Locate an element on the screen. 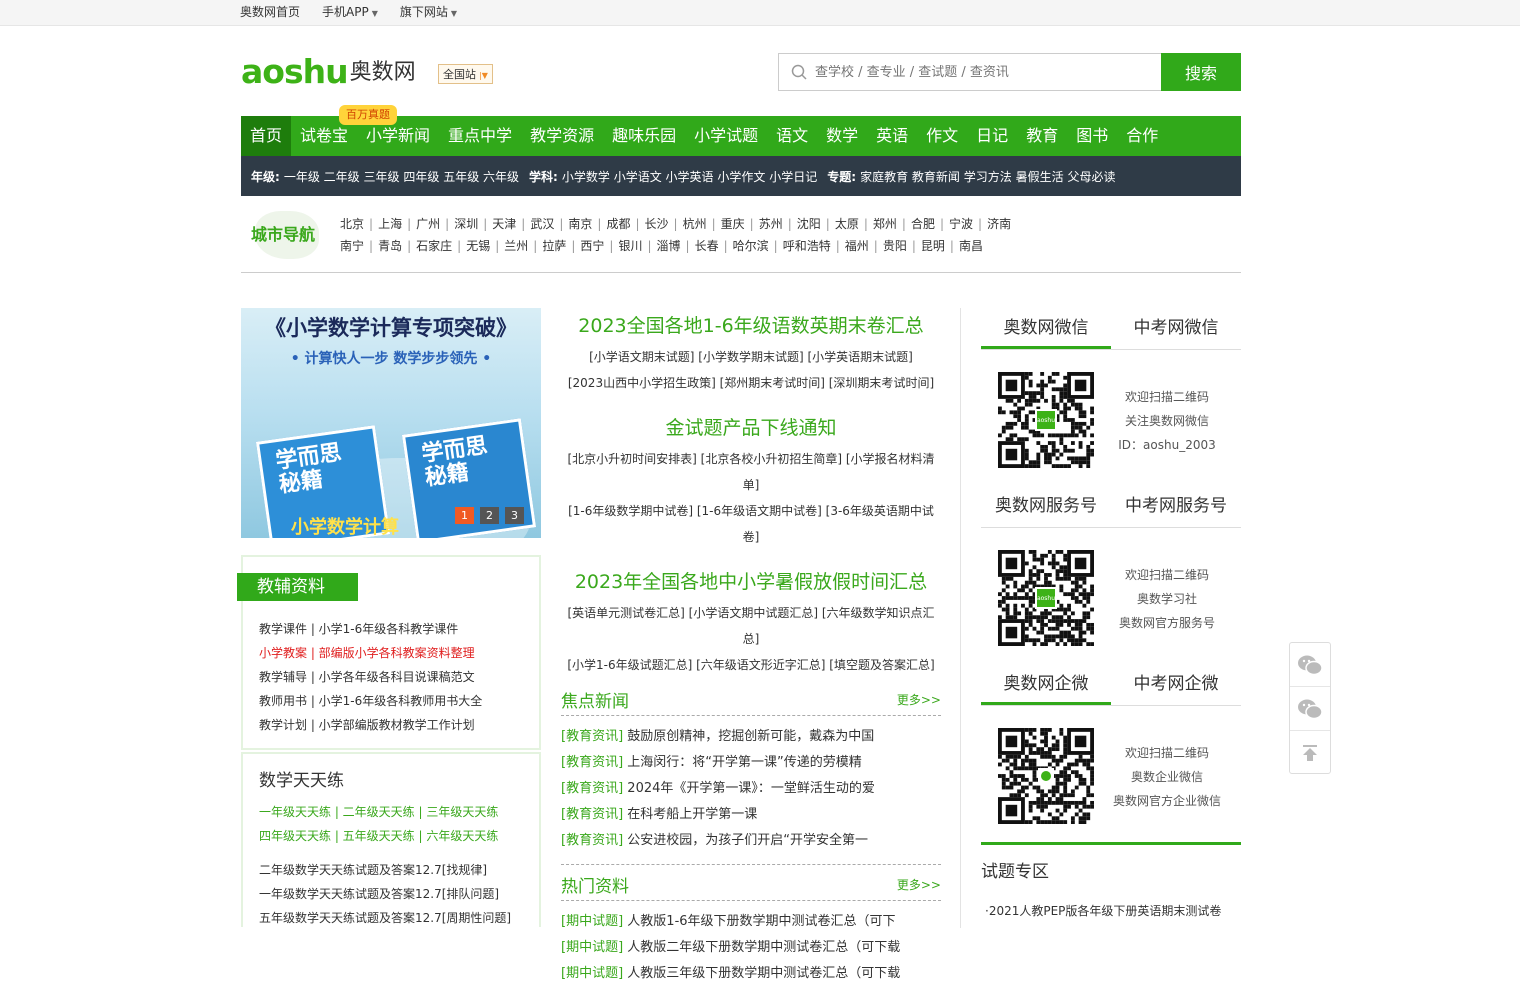 The image size is (1520, 987). headline: 2023年全国各地中小学暑假放假时间汇总 is located at coordinates (751, 582).